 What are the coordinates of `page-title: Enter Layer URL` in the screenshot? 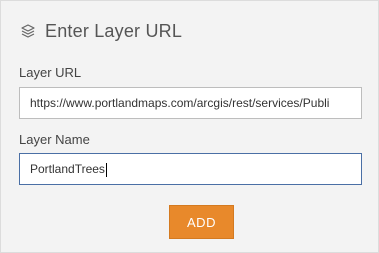 It's located at (114, 30).